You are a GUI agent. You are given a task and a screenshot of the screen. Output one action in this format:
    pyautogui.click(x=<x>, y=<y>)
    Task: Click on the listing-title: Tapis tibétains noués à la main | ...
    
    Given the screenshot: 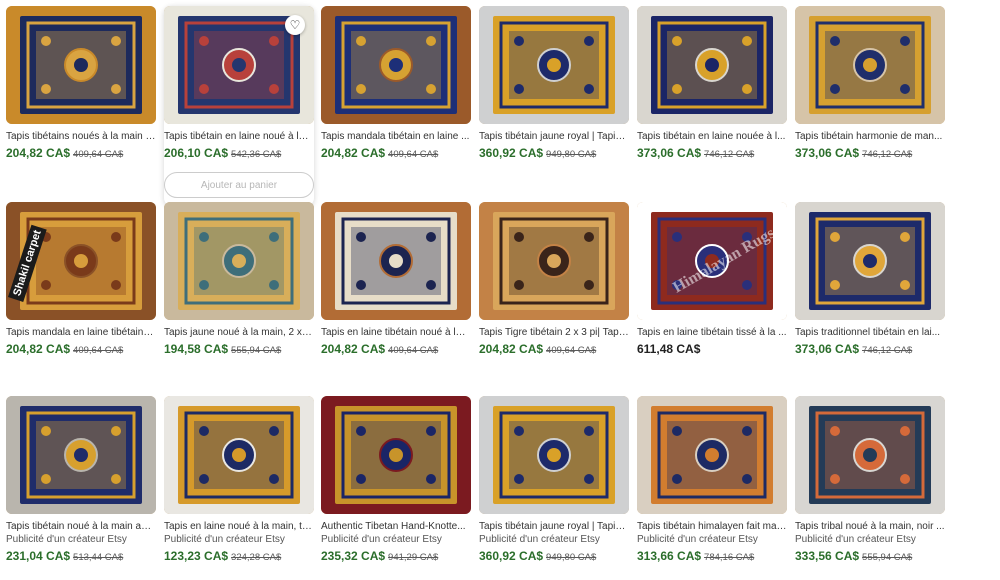 What is the action you would take?
    pyautogui.click(x=81, y=136)
    